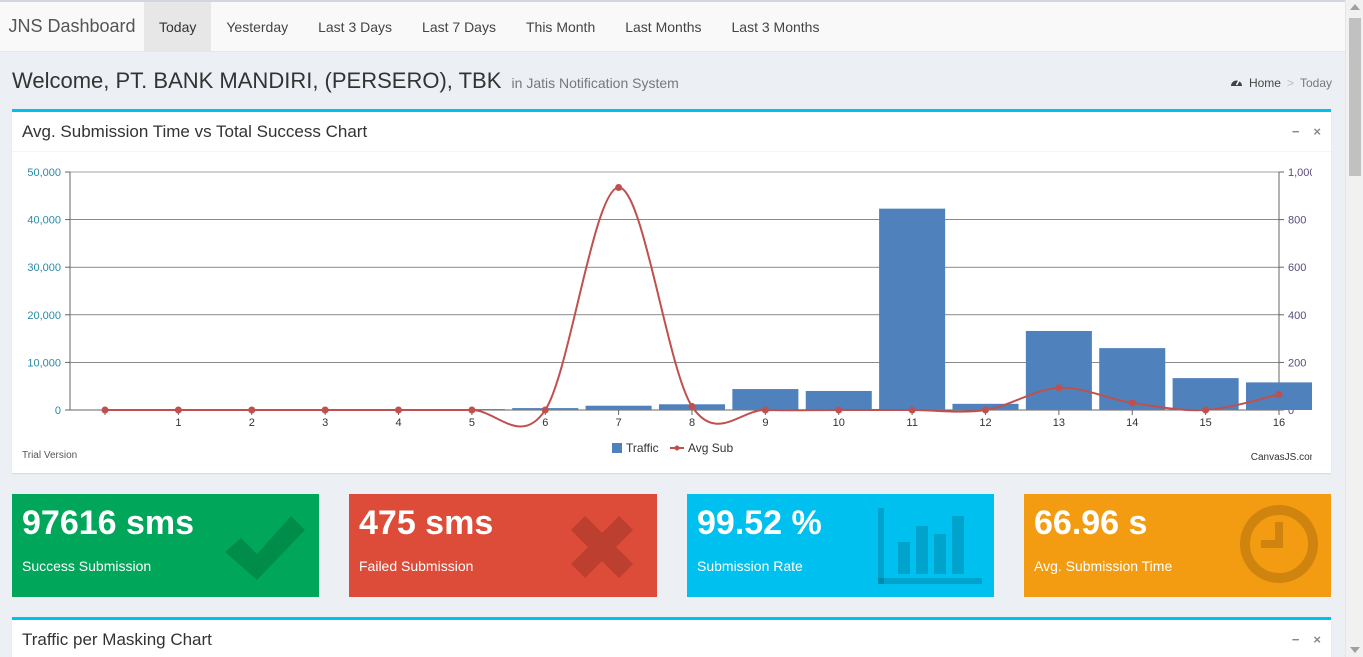 This screenshot has width=1363, height=657. What do you see at coordinates (1206, 423) in the screenshot?
I see `x-tick-label: 15` at bounding box center [1206, 423].